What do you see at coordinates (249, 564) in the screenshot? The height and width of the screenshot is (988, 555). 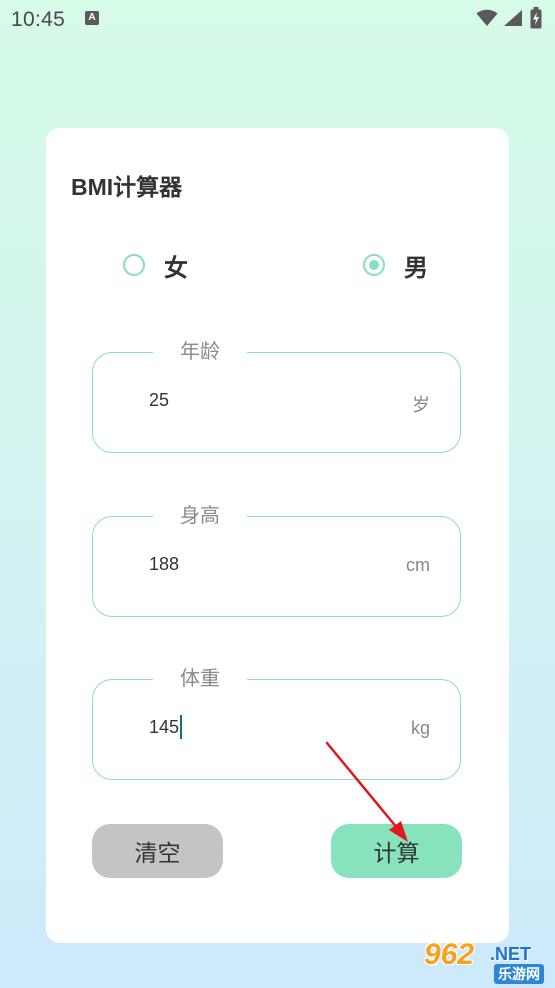 I see `height-input` at bounding box center [249, 564].